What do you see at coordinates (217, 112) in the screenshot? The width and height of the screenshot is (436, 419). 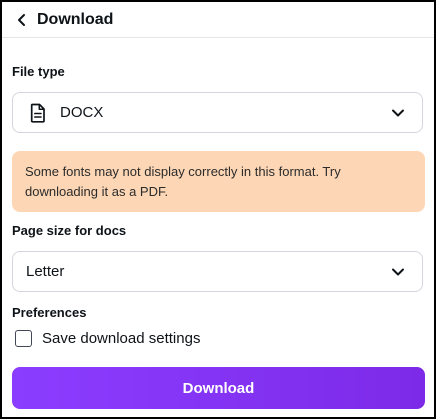 I see `file-type-select: DOCX` at bounding box center [217, 112].